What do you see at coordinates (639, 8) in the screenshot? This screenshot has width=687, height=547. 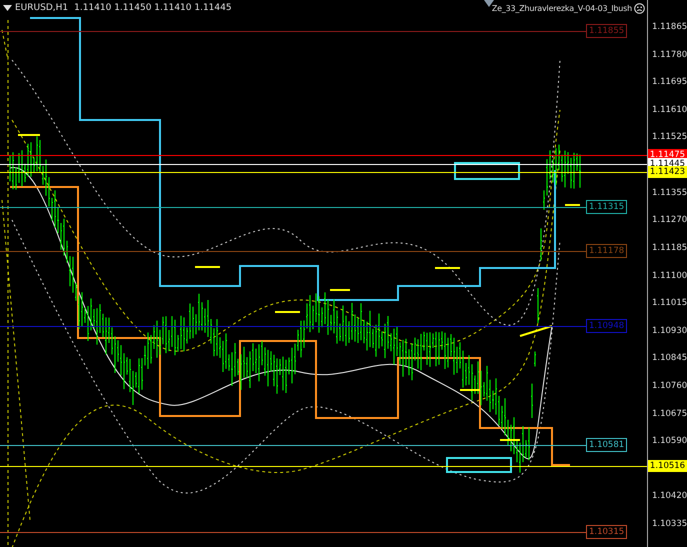 I see `smiley-icon` at bounding box center [639, 8].